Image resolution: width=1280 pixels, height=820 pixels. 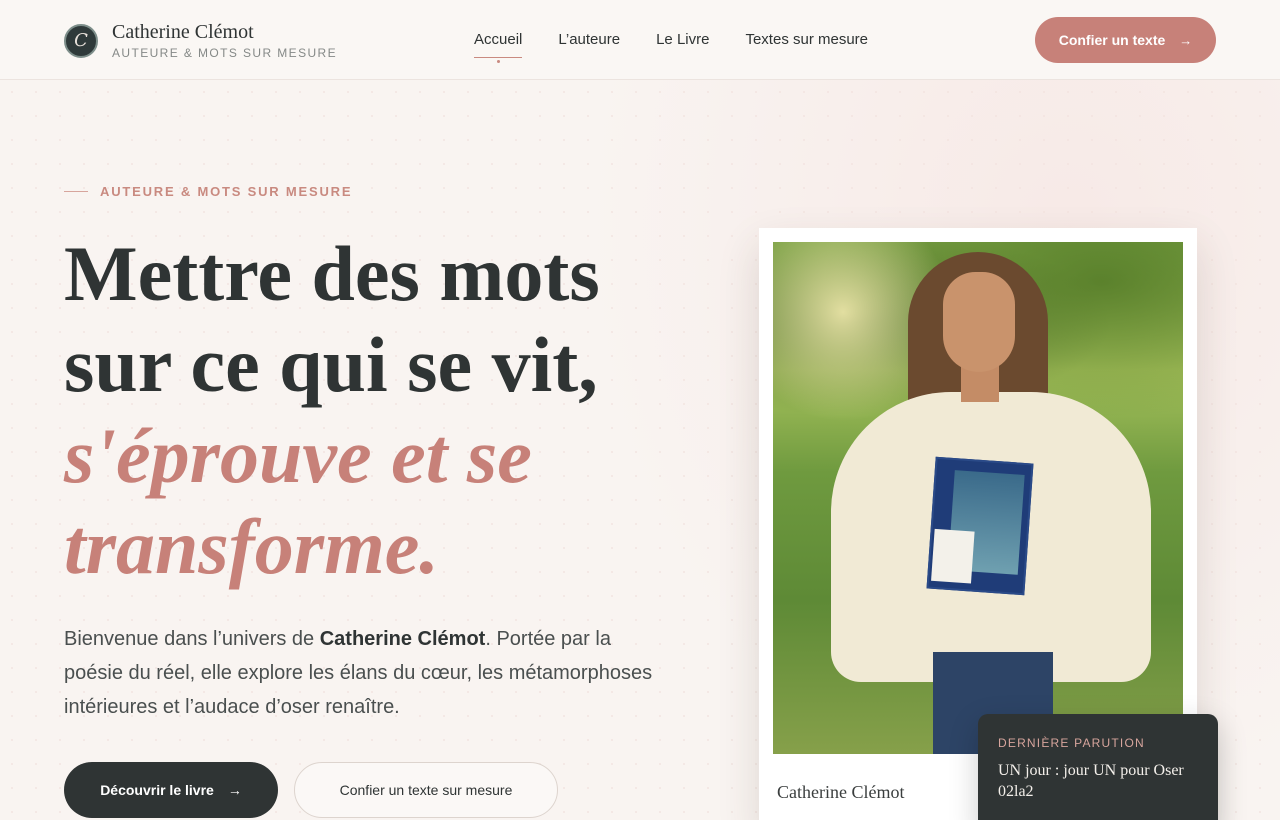 I want to click on headline-line-2: sur ce qui se vit,, so click(x=331, y=364).